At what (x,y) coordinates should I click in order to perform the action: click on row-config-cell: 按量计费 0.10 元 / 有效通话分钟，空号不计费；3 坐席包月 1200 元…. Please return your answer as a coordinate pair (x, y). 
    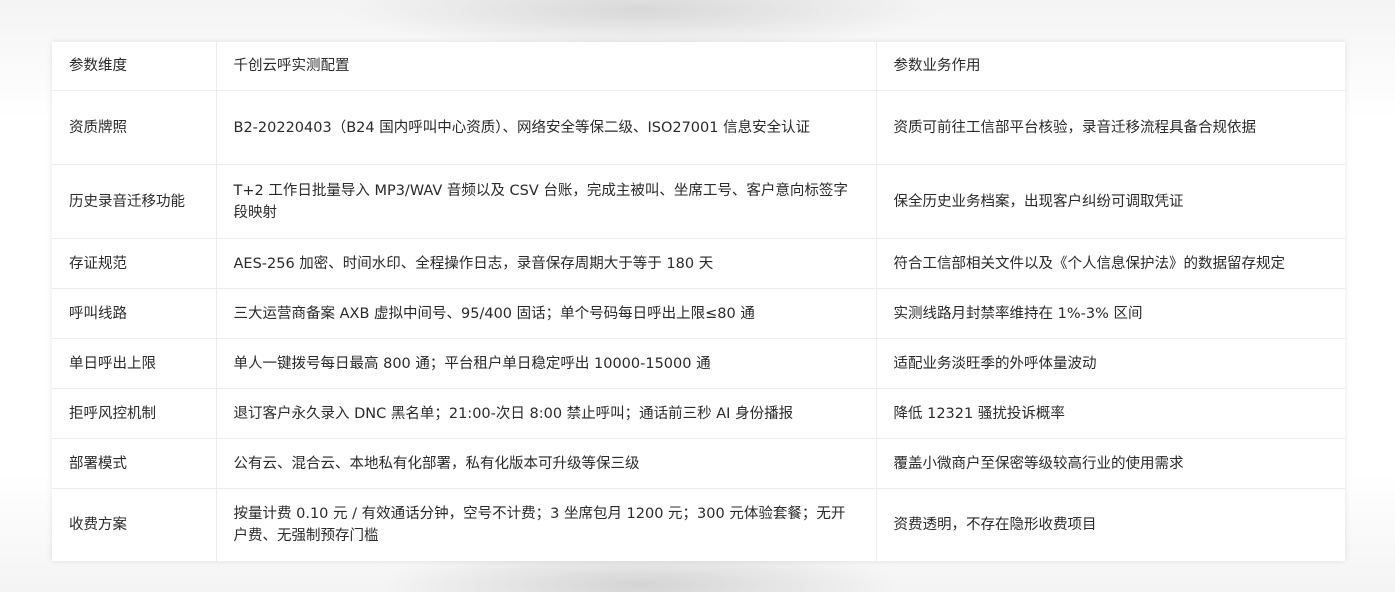
    Looking at the image, I should click on (545, 524).